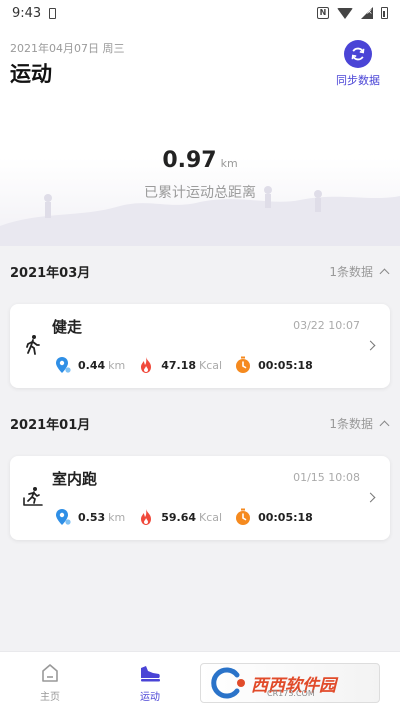 This screenshot has height=711, width=400. Describe the element at coordinates (200, 271) in the screenshot. I see `month-header-2021-03: 2021年03月 1条数据` at that location.